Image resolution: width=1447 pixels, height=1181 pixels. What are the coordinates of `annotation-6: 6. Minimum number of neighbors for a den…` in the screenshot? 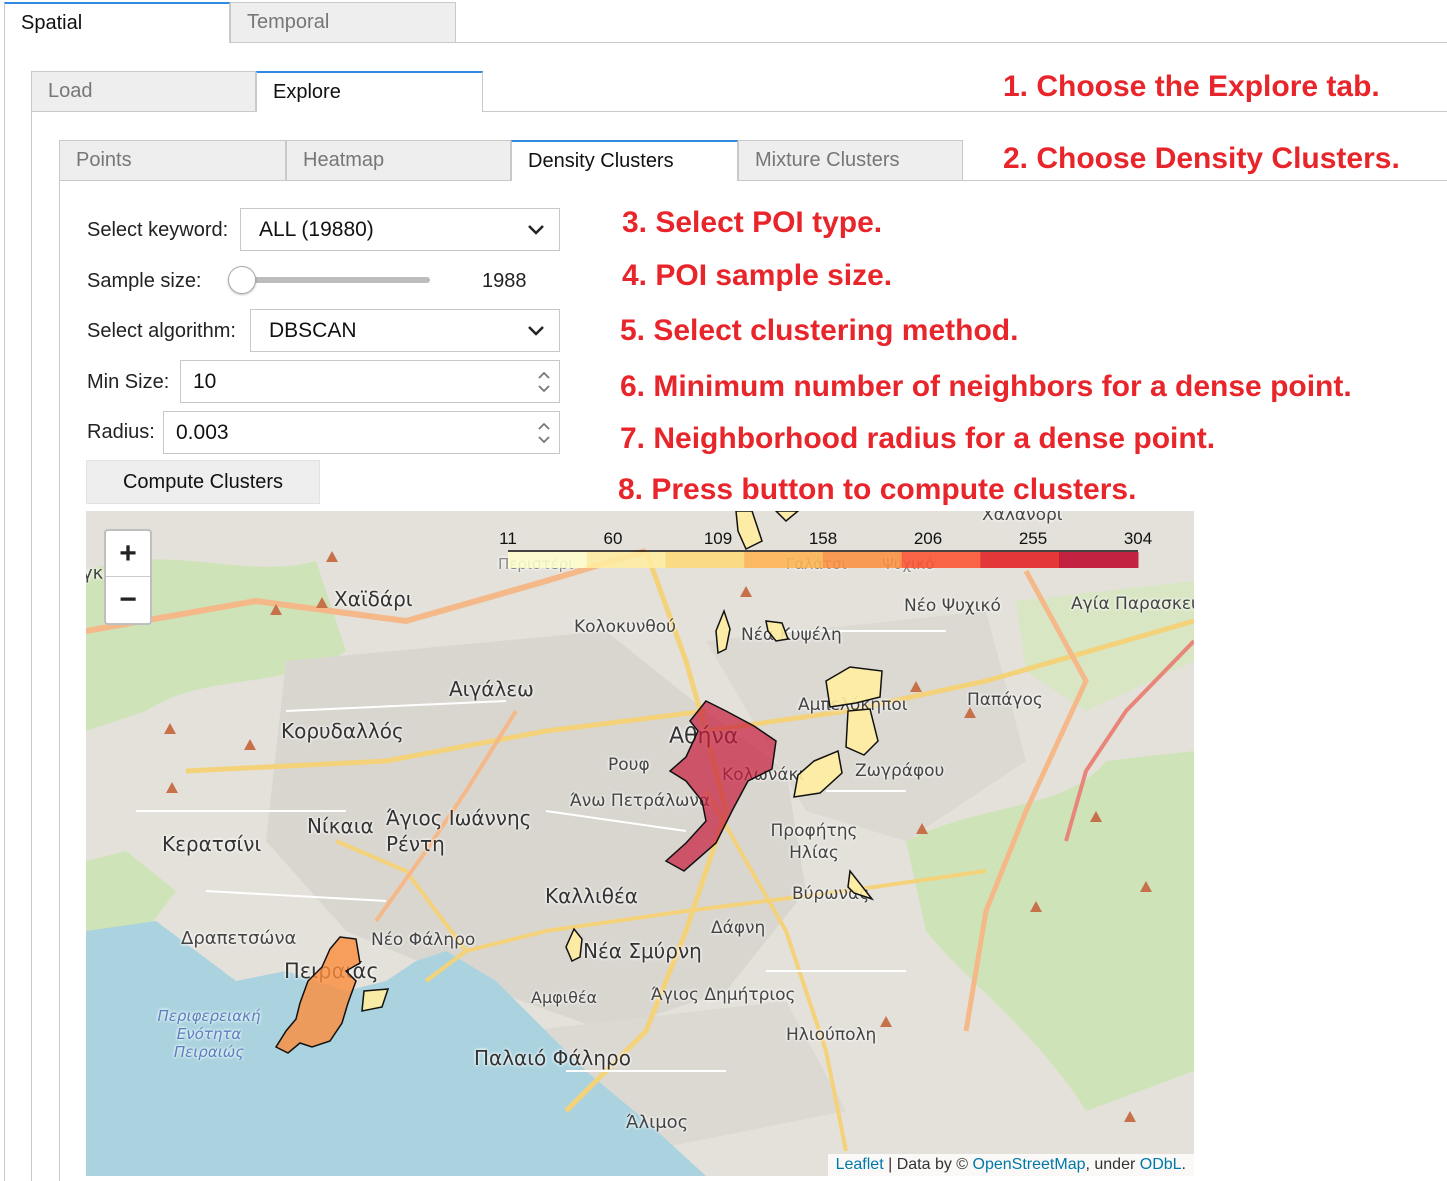 It's located at (986, 386).